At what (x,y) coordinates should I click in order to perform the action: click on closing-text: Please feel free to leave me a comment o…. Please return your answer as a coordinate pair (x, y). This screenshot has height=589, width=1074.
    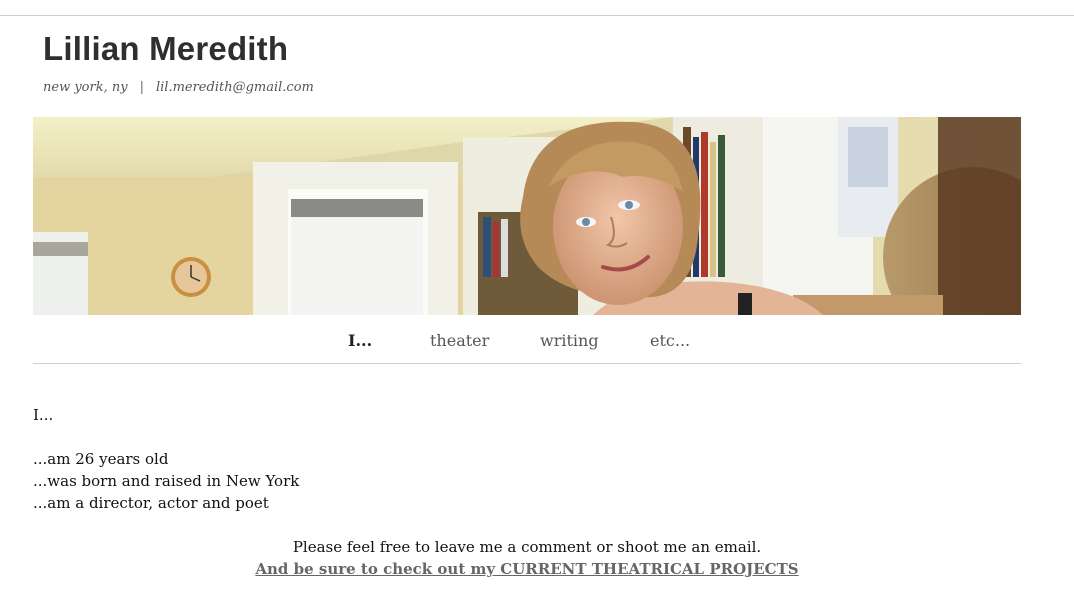
    Looking at the image, I should click on (527, 547).